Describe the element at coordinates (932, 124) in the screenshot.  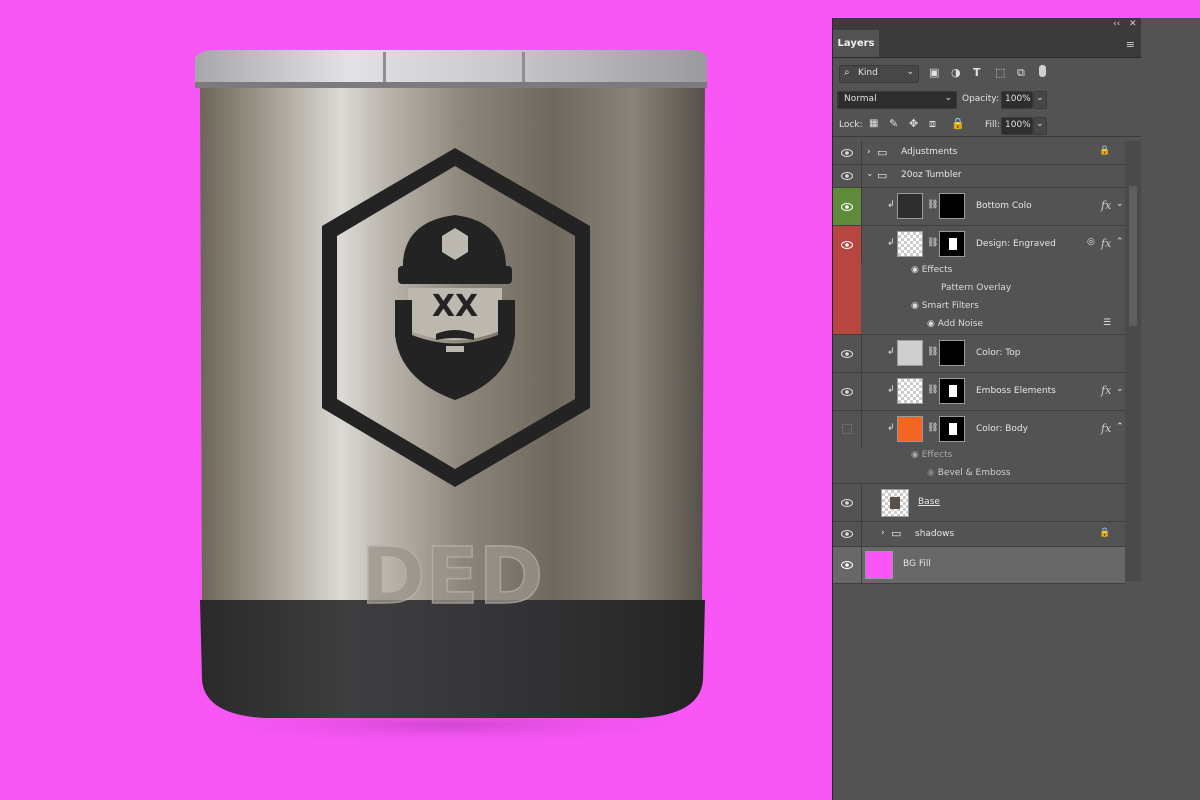
I see `lock-artboard-icon: ⧈` at that location.